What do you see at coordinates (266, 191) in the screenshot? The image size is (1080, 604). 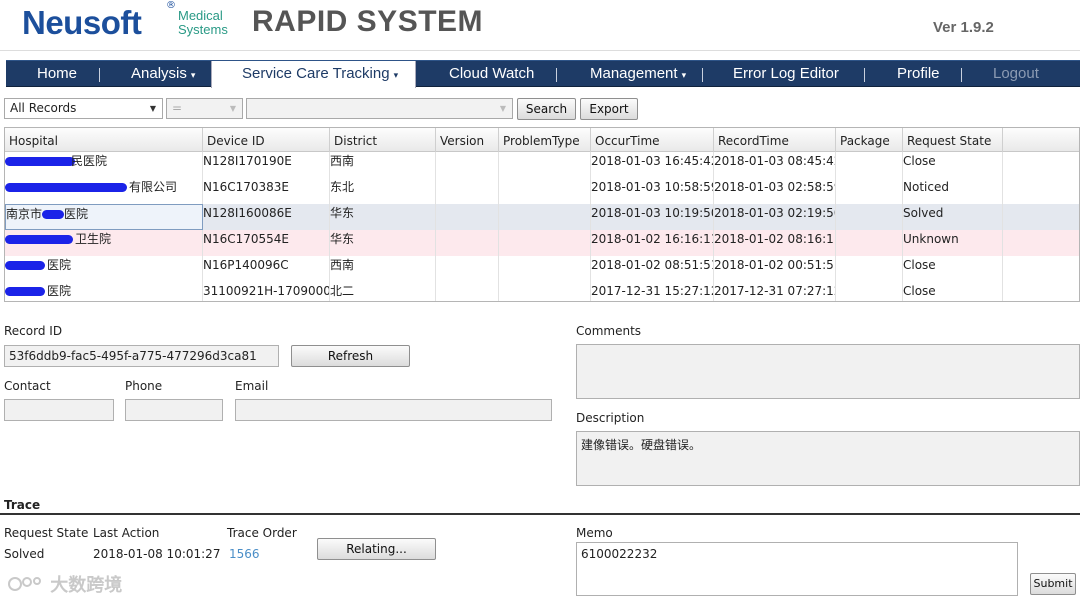 I see `cell-device-id: N16C170383E` at bounding box center [266, 191].